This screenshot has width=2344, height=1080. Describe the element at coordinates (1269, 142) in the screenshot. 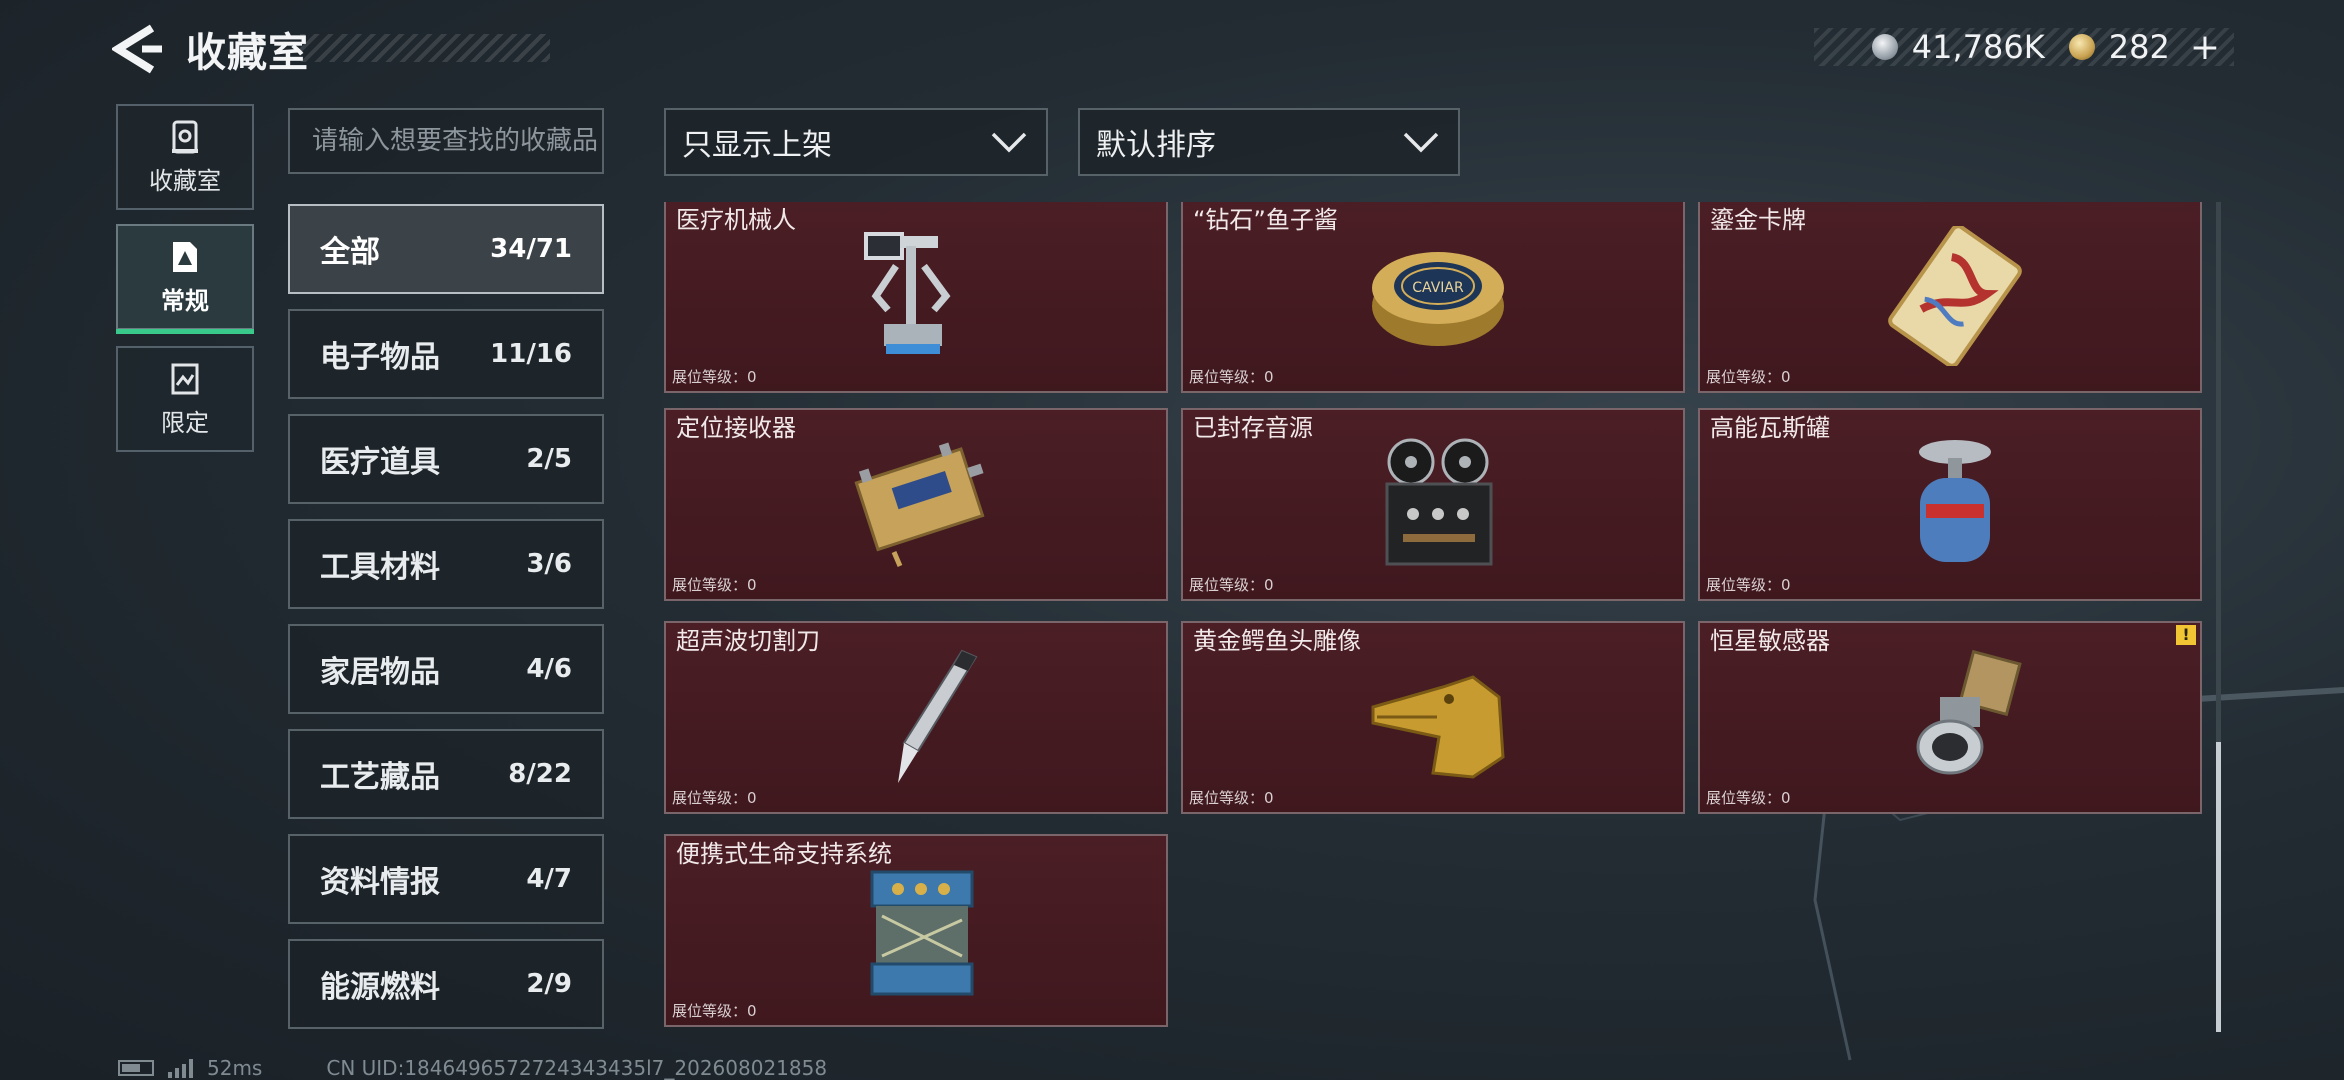

I see `sort-dropdown: 默认排序` at that location.